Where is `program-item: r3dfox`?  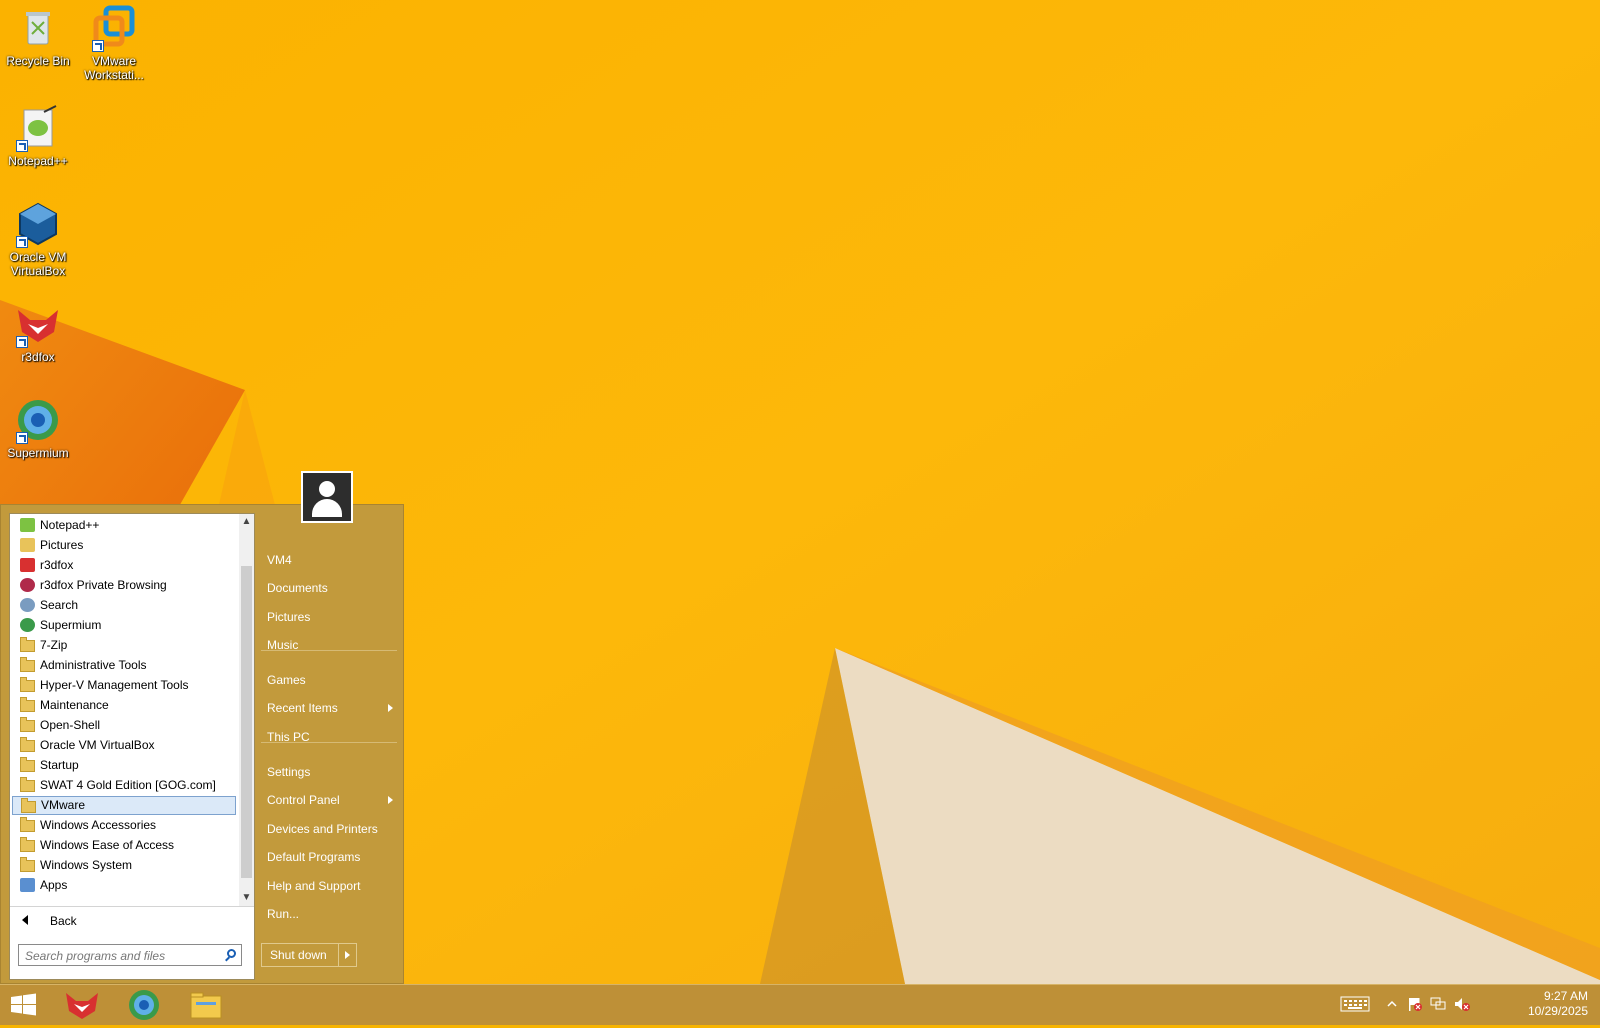
program-item: r3dfox is located at coordinates (124, 565).